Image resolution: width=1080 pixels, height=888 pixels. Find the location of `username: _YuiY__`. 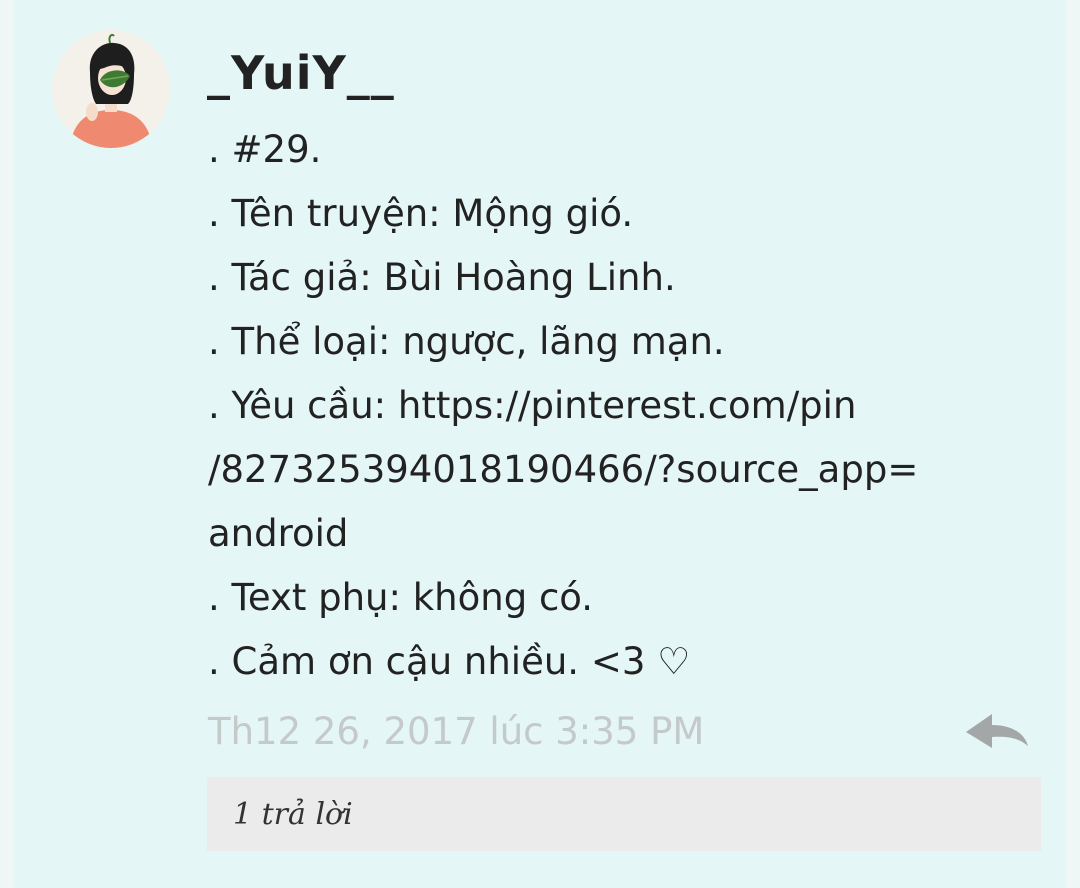

username: _YuiY__ is located at coordinates (301, 73).